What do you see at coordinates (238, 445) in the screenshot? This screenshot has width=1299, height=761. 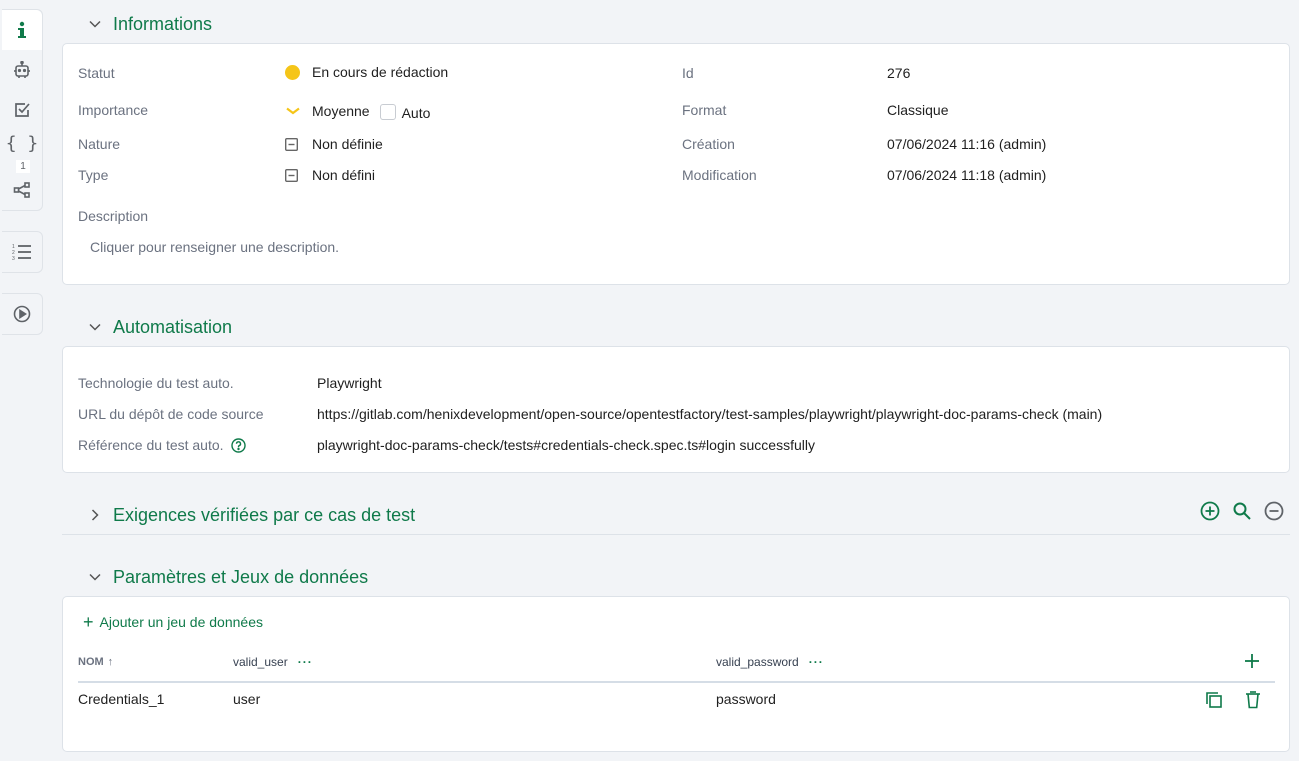 I see `help-icon` at bounding box center [238, 445].